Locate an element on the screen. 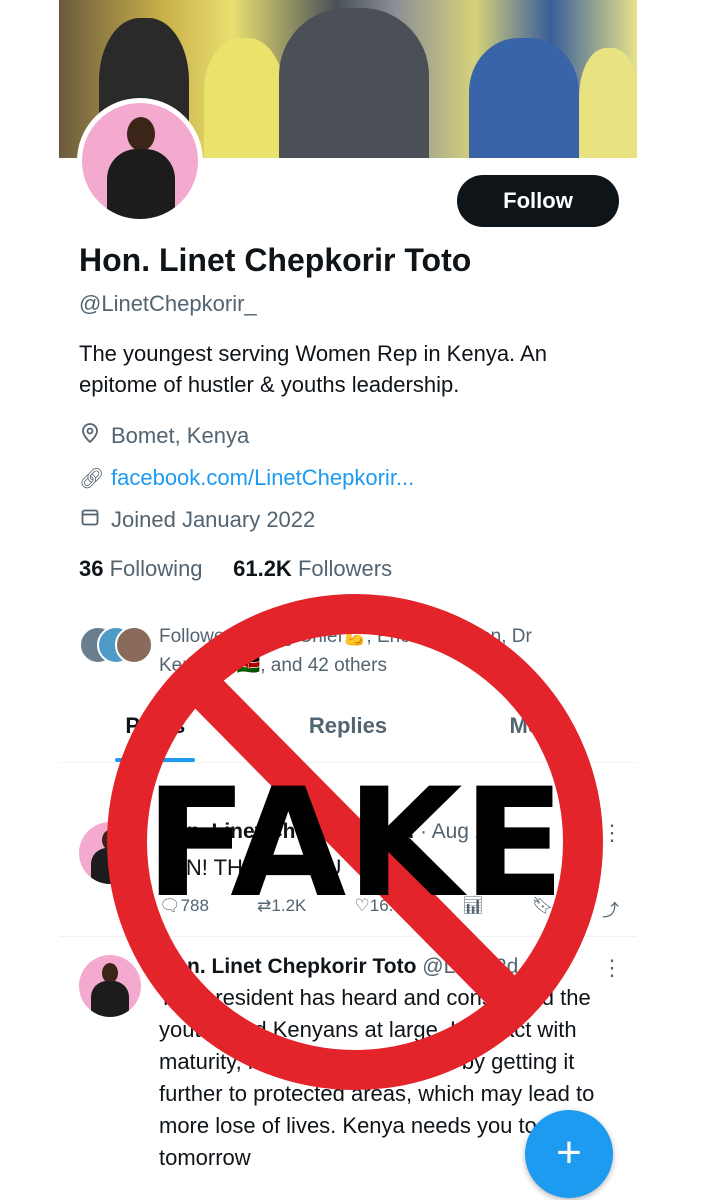 Image resolution: width=710 pixels, height=1200 pixels. share-icon: ⤴ is located at coordinates (610, 910).